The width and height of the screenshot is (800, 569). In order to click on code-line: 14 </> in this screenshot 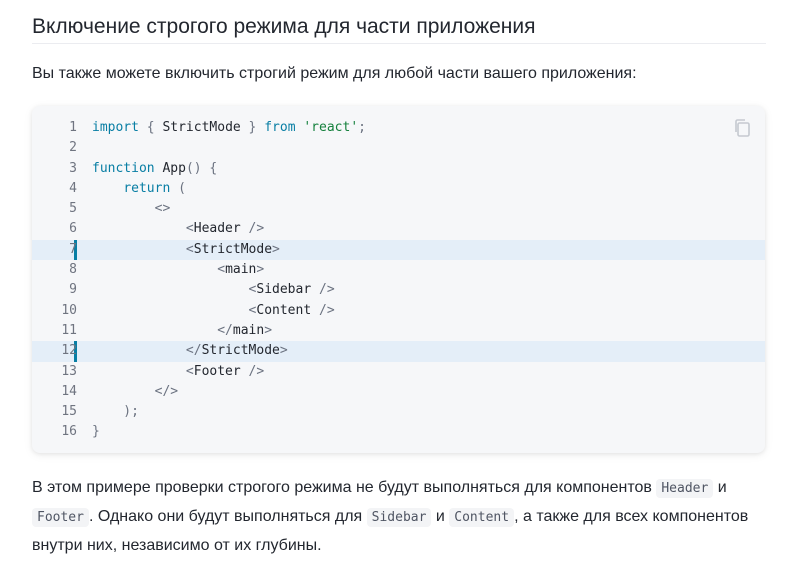, I will do `click(398, 392)`.